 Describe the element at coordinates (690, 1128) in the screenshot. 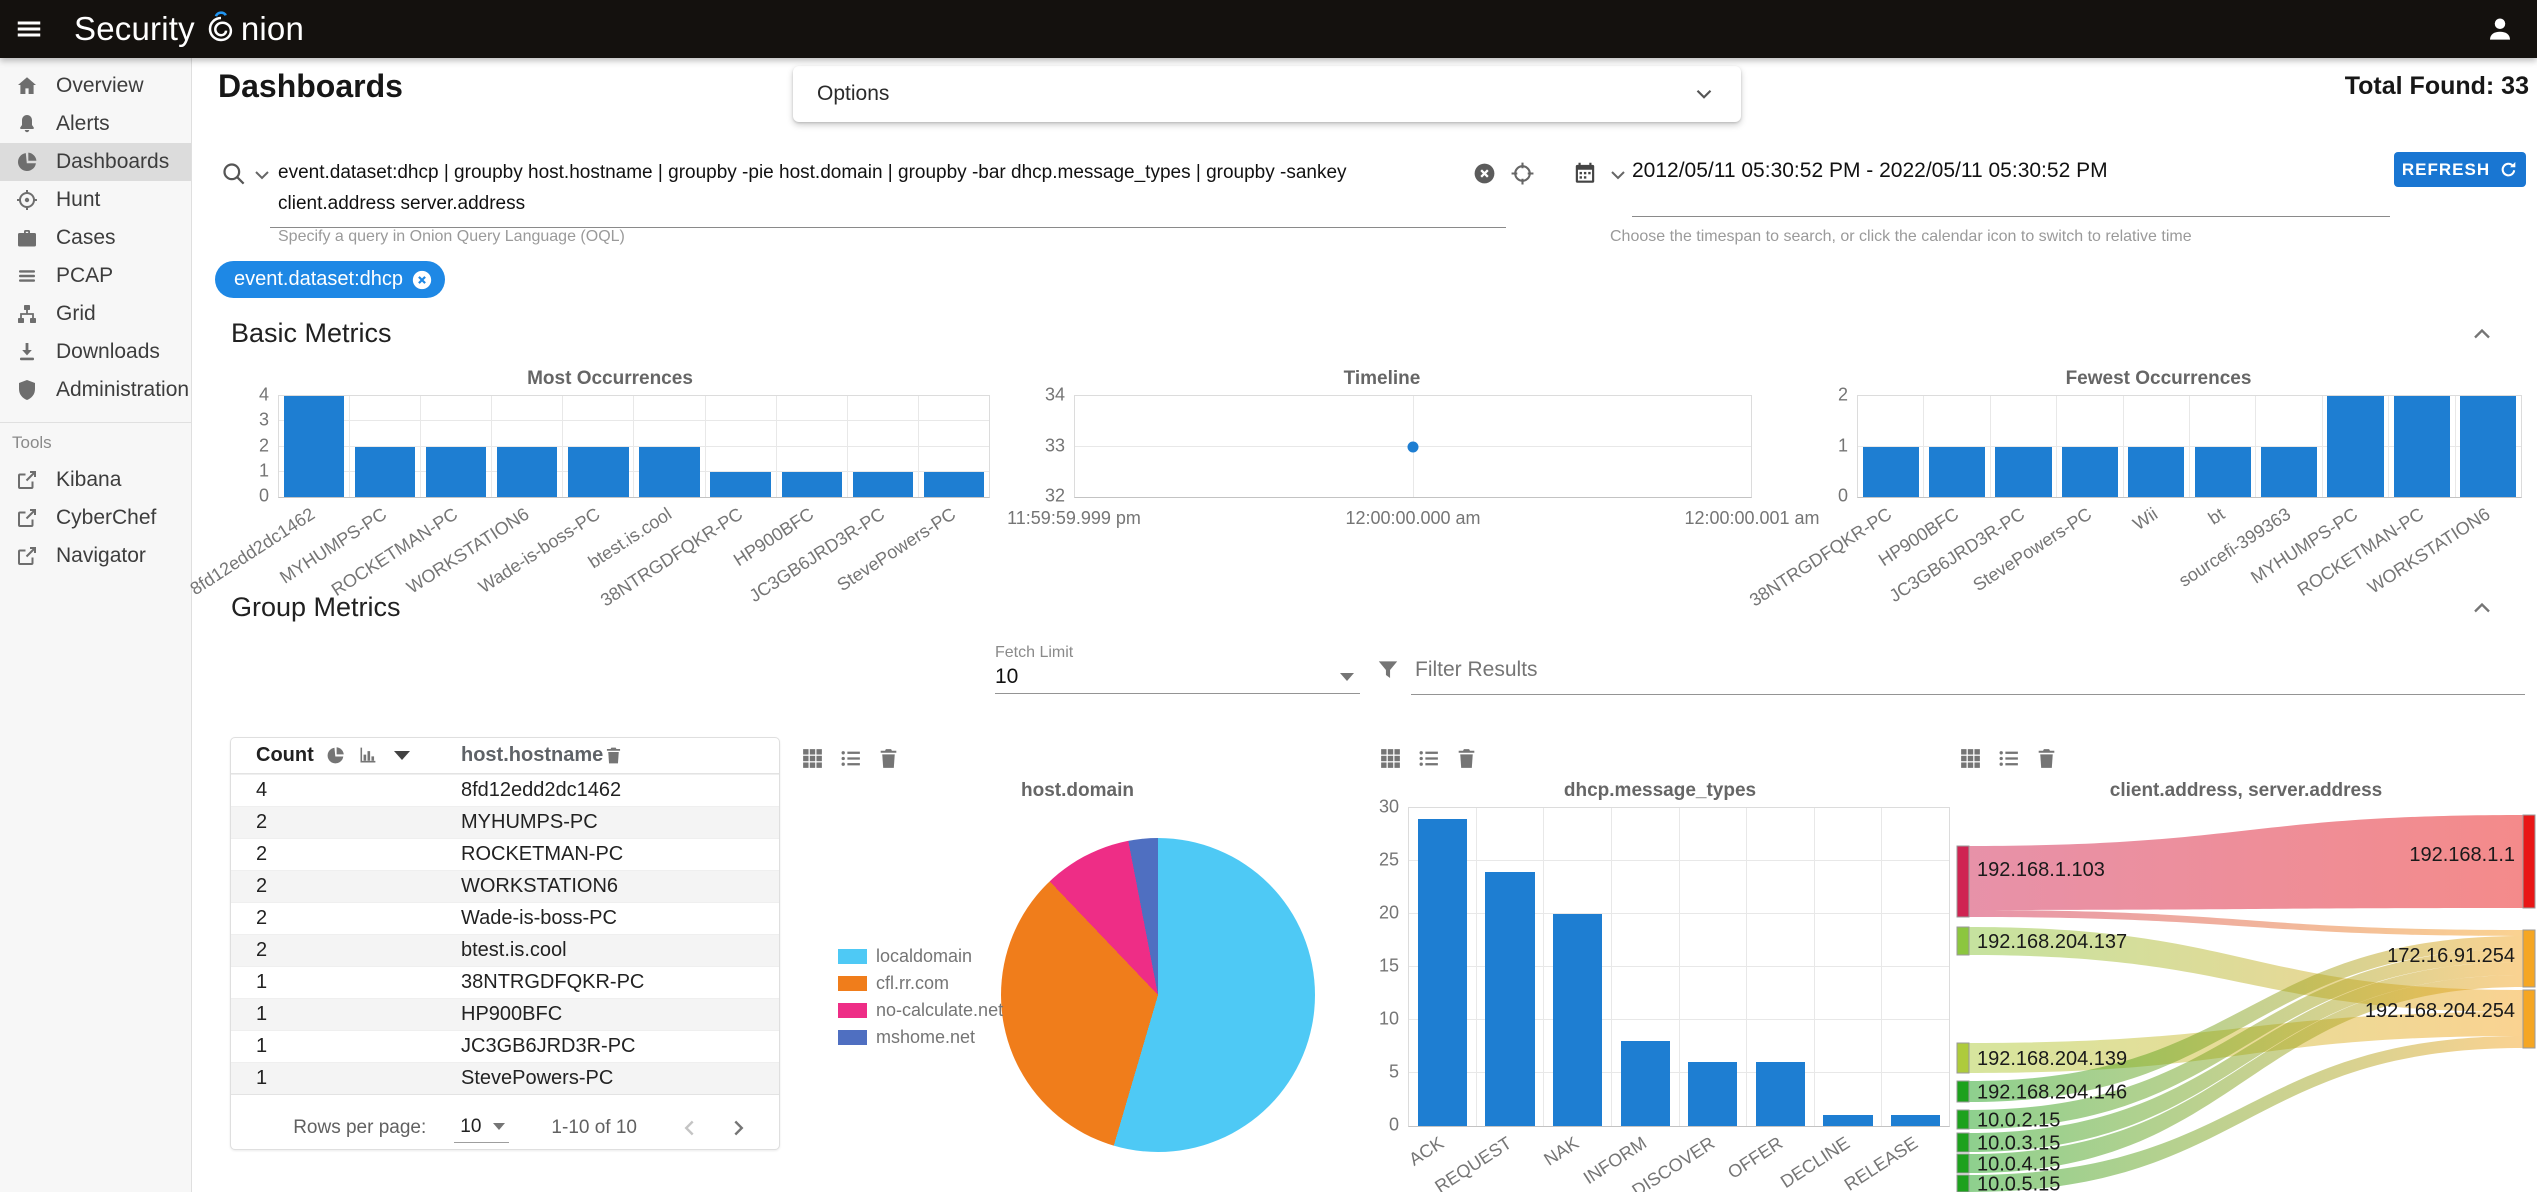

I see `previous-page-icon` at that location.